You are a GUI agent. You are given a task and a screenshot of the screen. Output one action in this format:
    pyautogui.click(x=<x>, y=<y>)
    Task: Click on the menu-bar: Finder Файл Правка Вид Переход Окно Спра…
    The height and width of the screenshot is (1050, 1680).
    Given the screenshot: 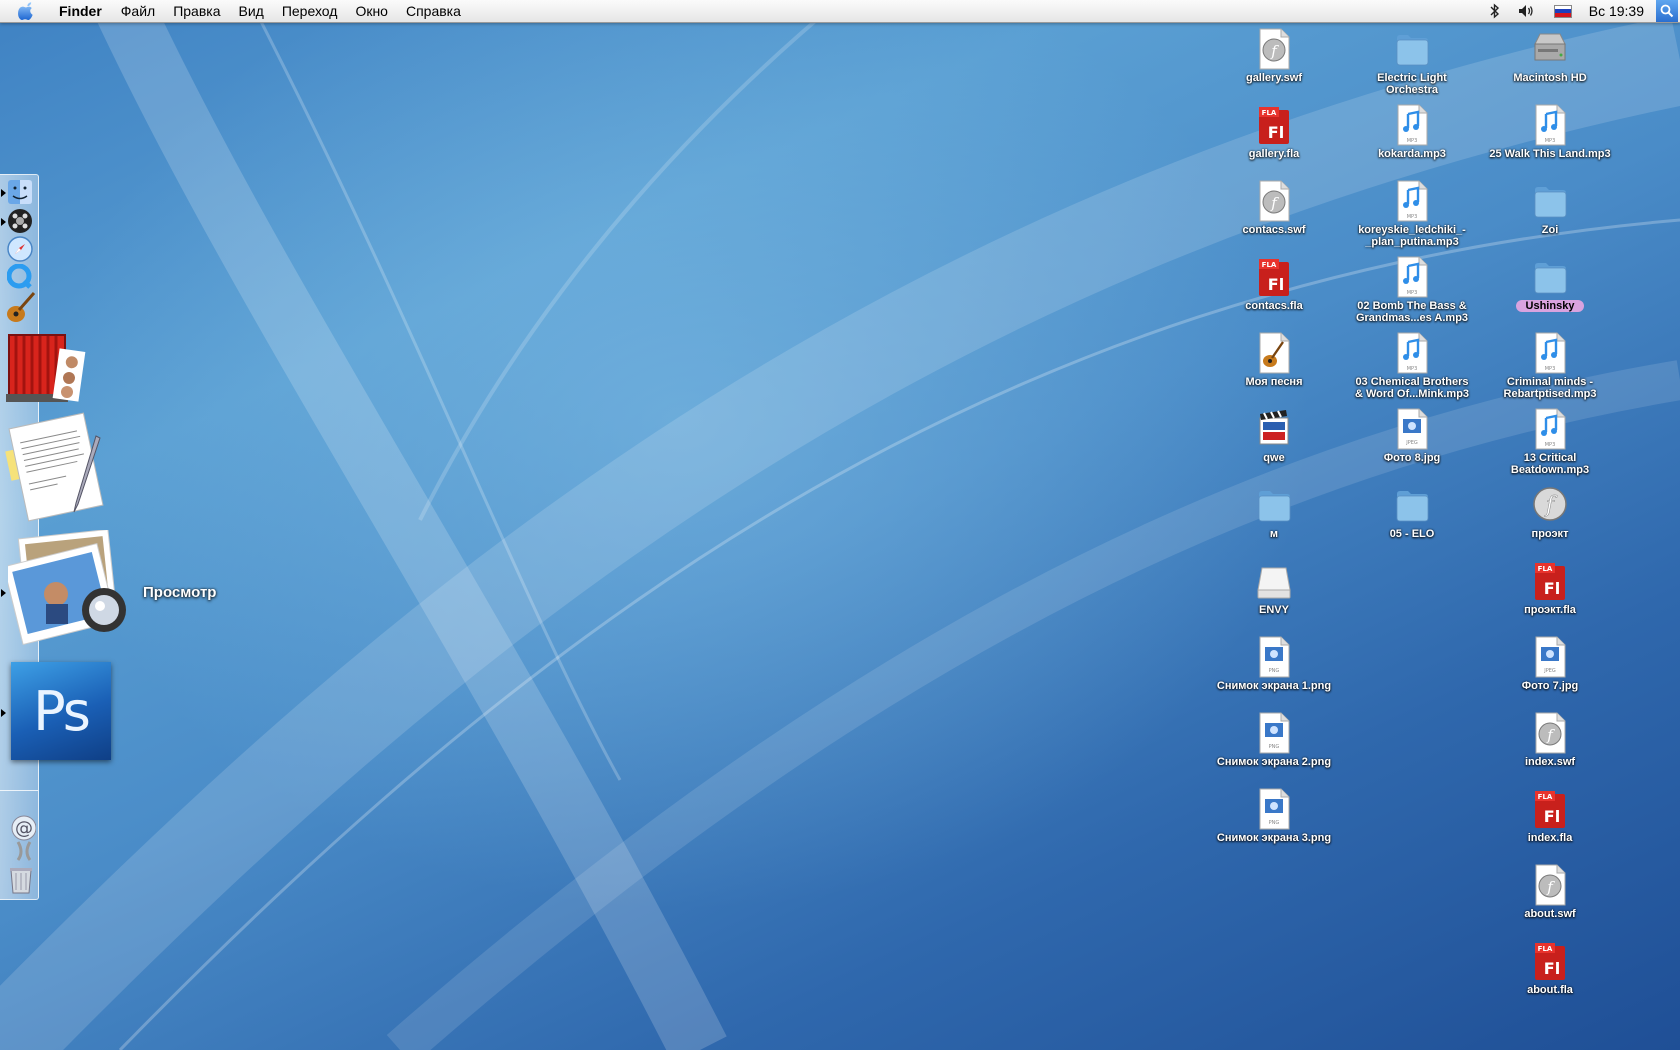 What is the action you would take?
    pyautogui.click(x=840, y=11)
    